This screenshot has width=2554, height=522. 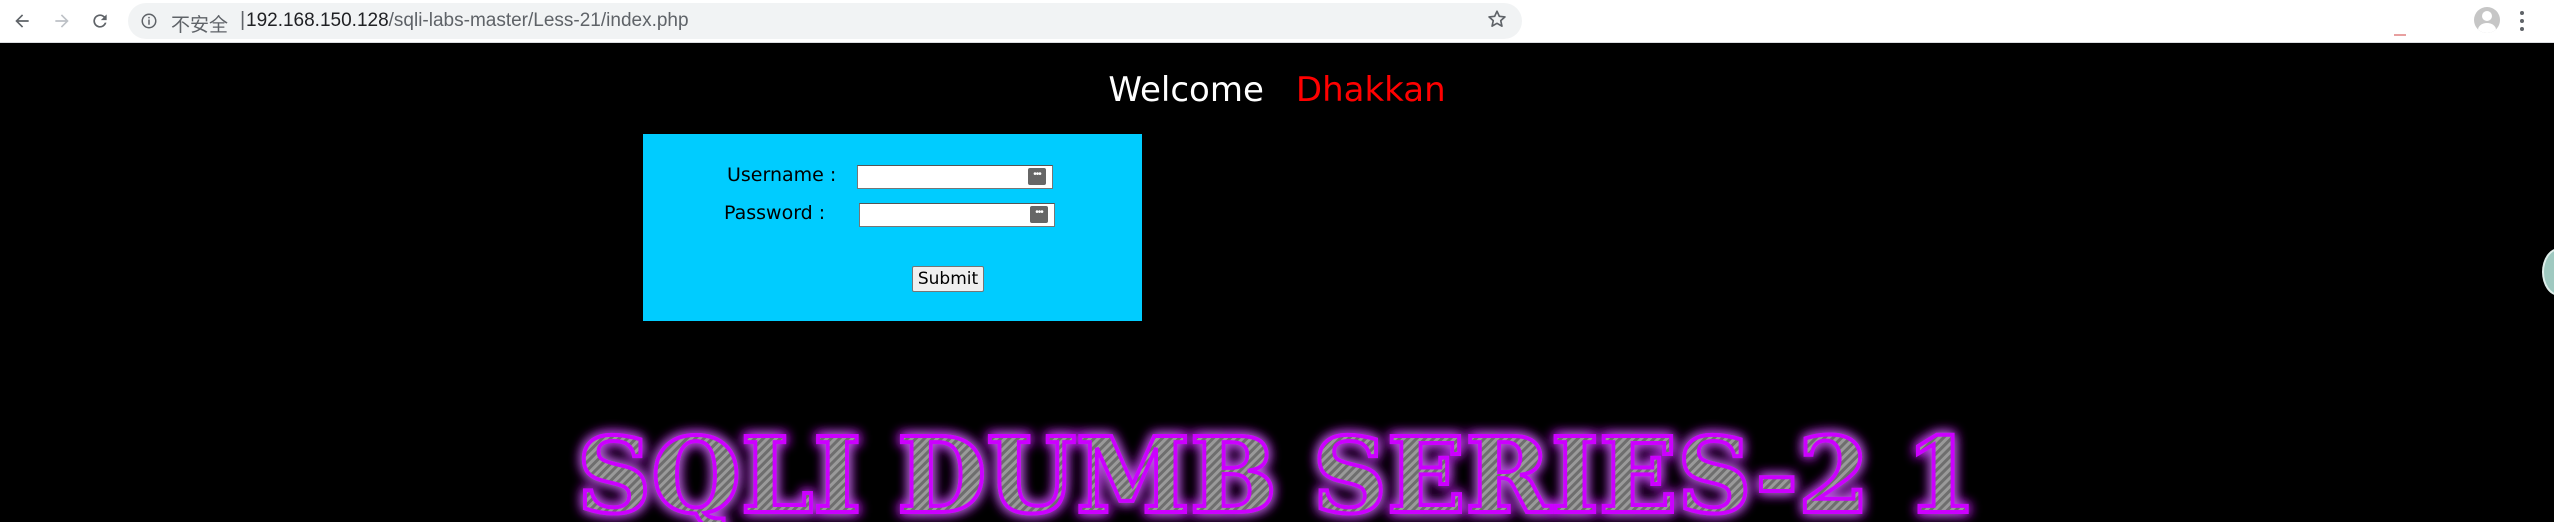 I want to click on arrow-right-icon, so click(x=62, y=21).